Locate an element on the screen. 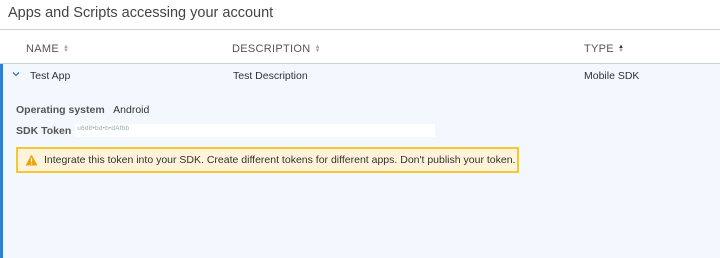 Image resolution: width=720 pixels, height=258 pixels. os-label: Operating system is located at coordinates (60, 110).